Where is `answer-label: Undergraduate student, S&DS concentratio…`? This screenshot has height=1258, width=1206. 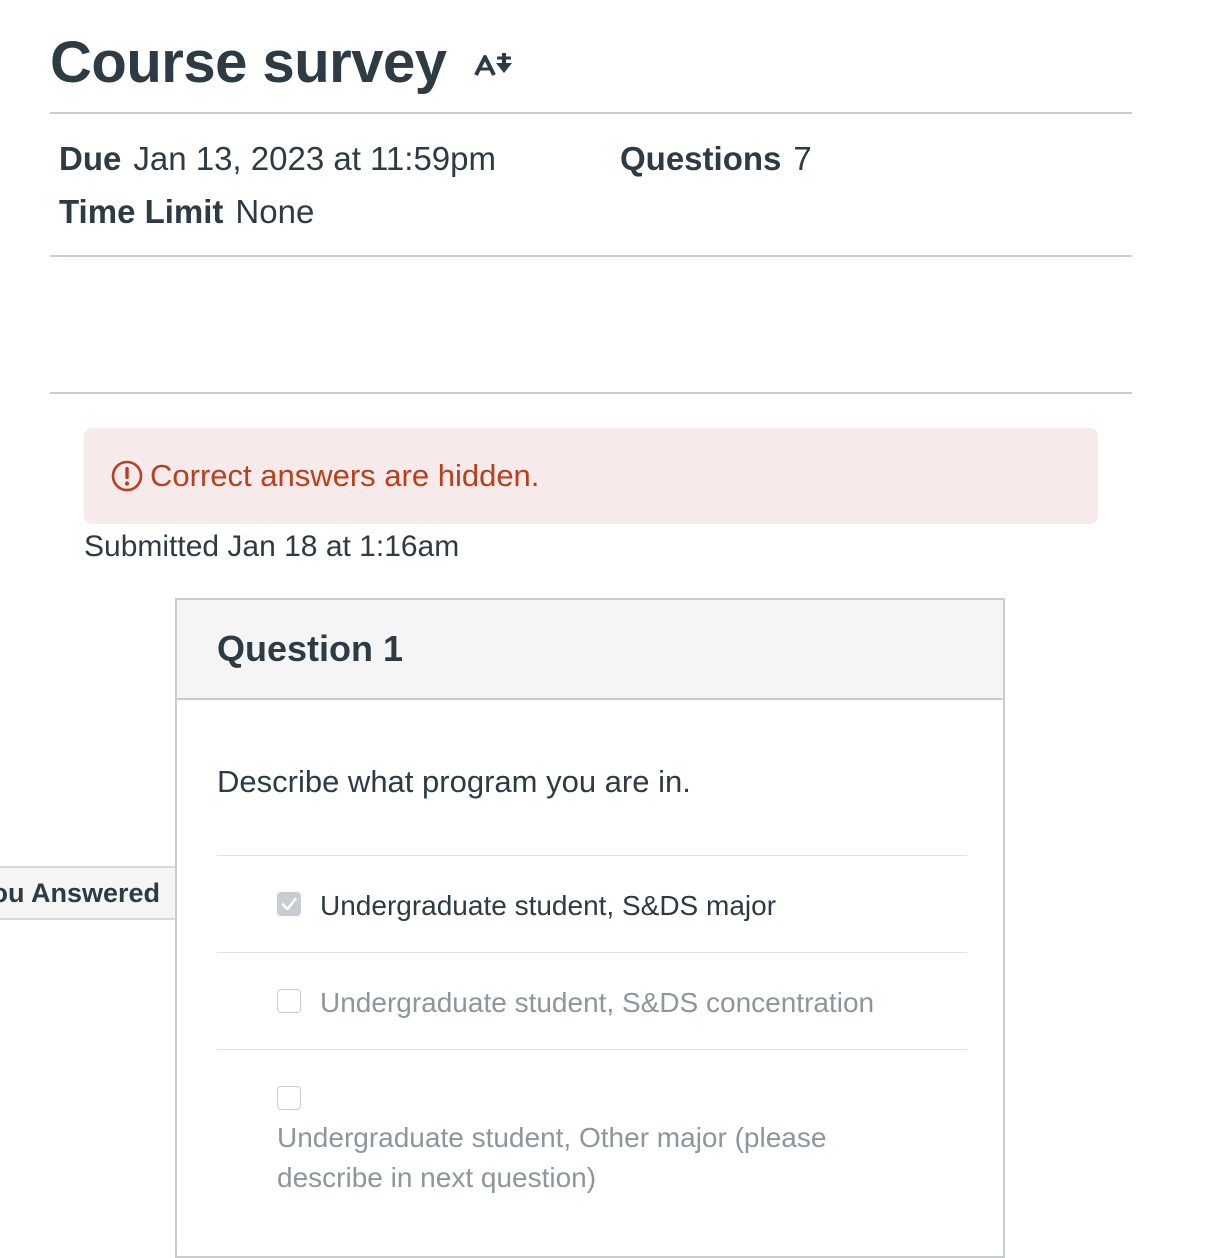
answer-label: Undergraduate student, S&DS concentratio… is located at coordinates (597, 1002).